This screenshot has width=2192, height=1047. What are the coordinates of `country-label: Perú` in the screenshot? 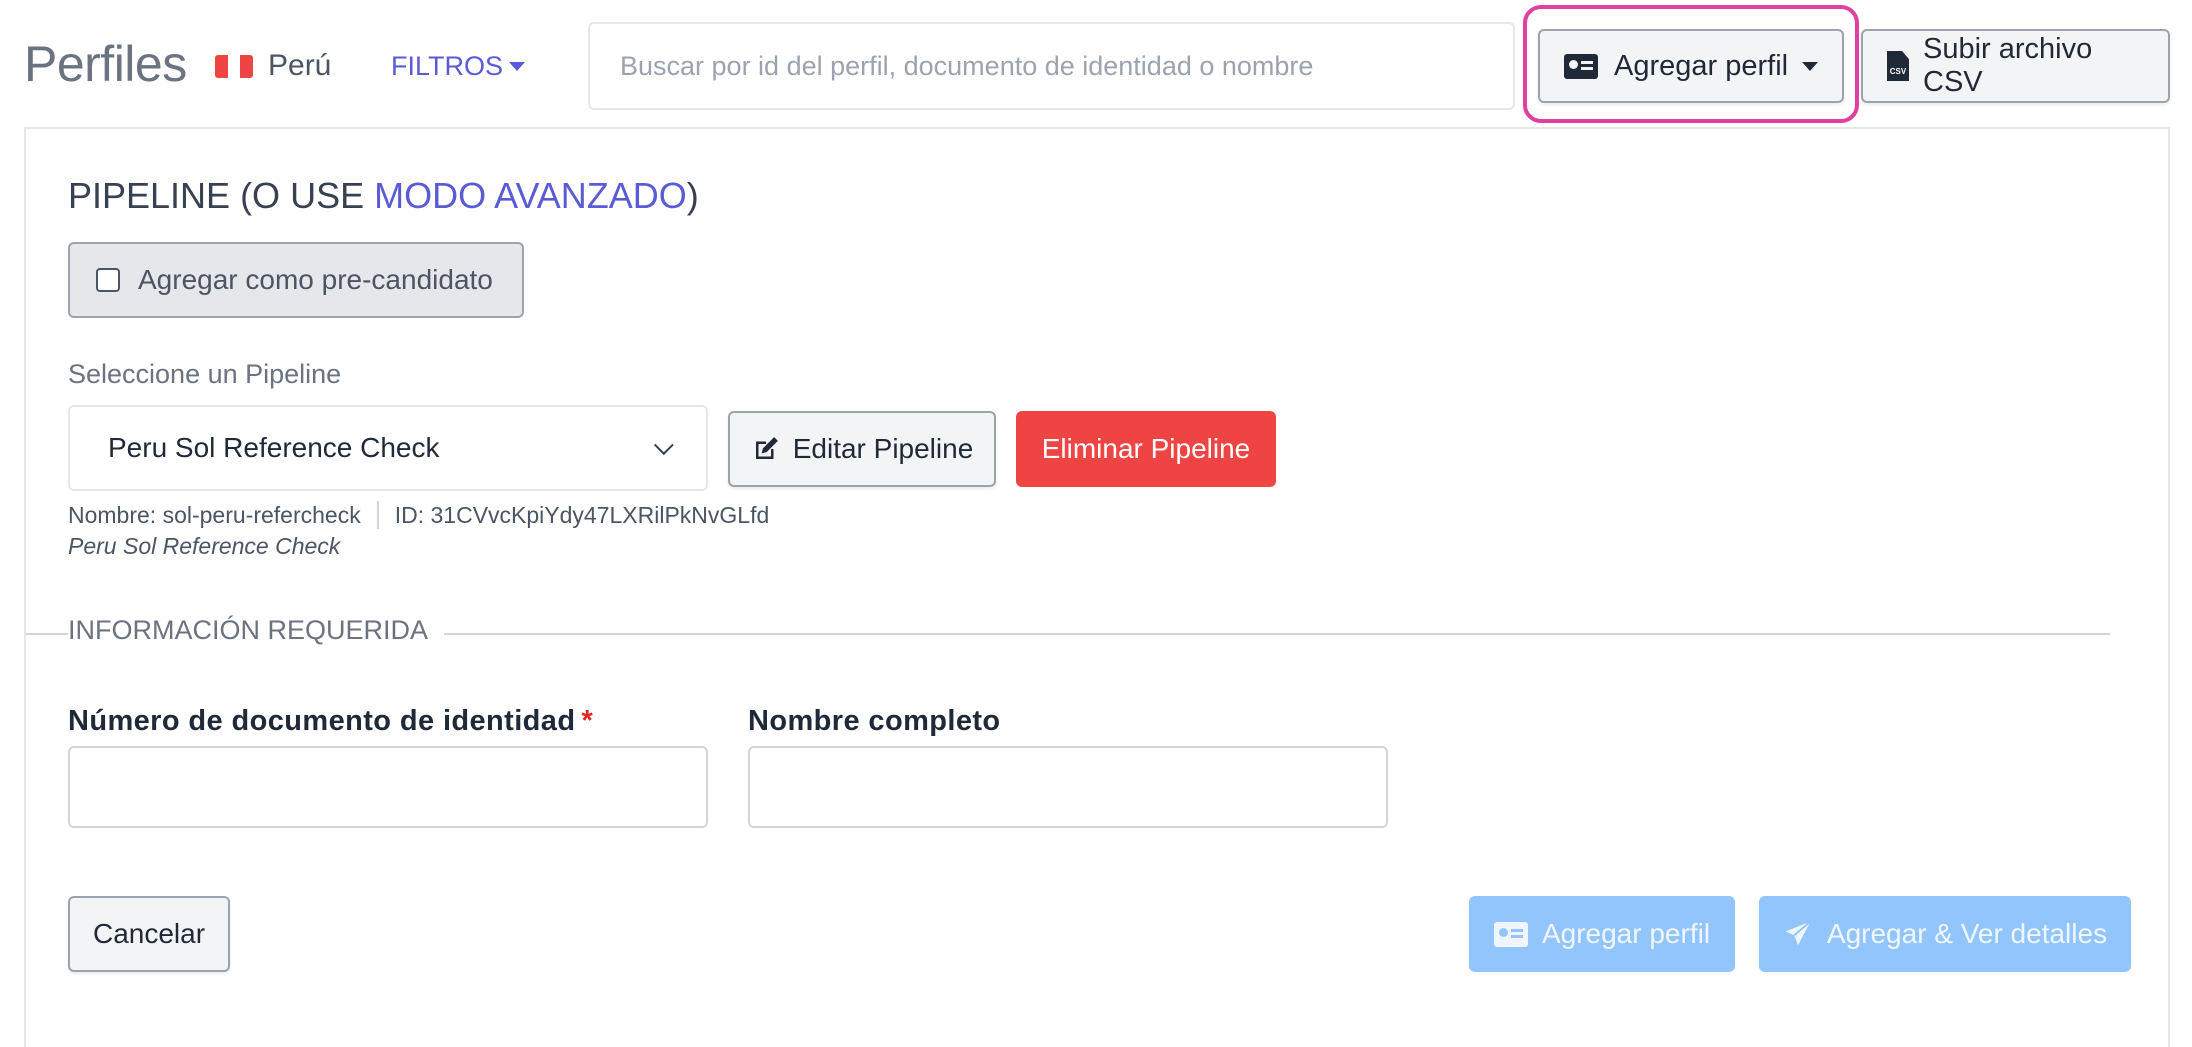 It's located at (300, 65).